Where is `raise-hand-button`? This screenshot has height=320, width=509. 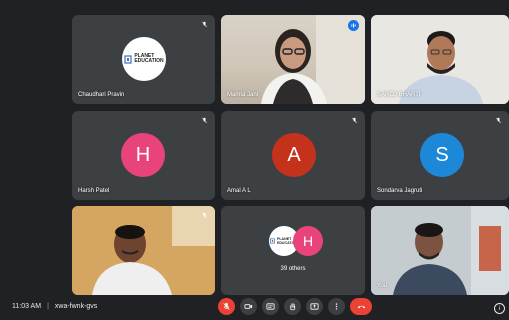
raise-hand-button is located at coordinates (292, 306).